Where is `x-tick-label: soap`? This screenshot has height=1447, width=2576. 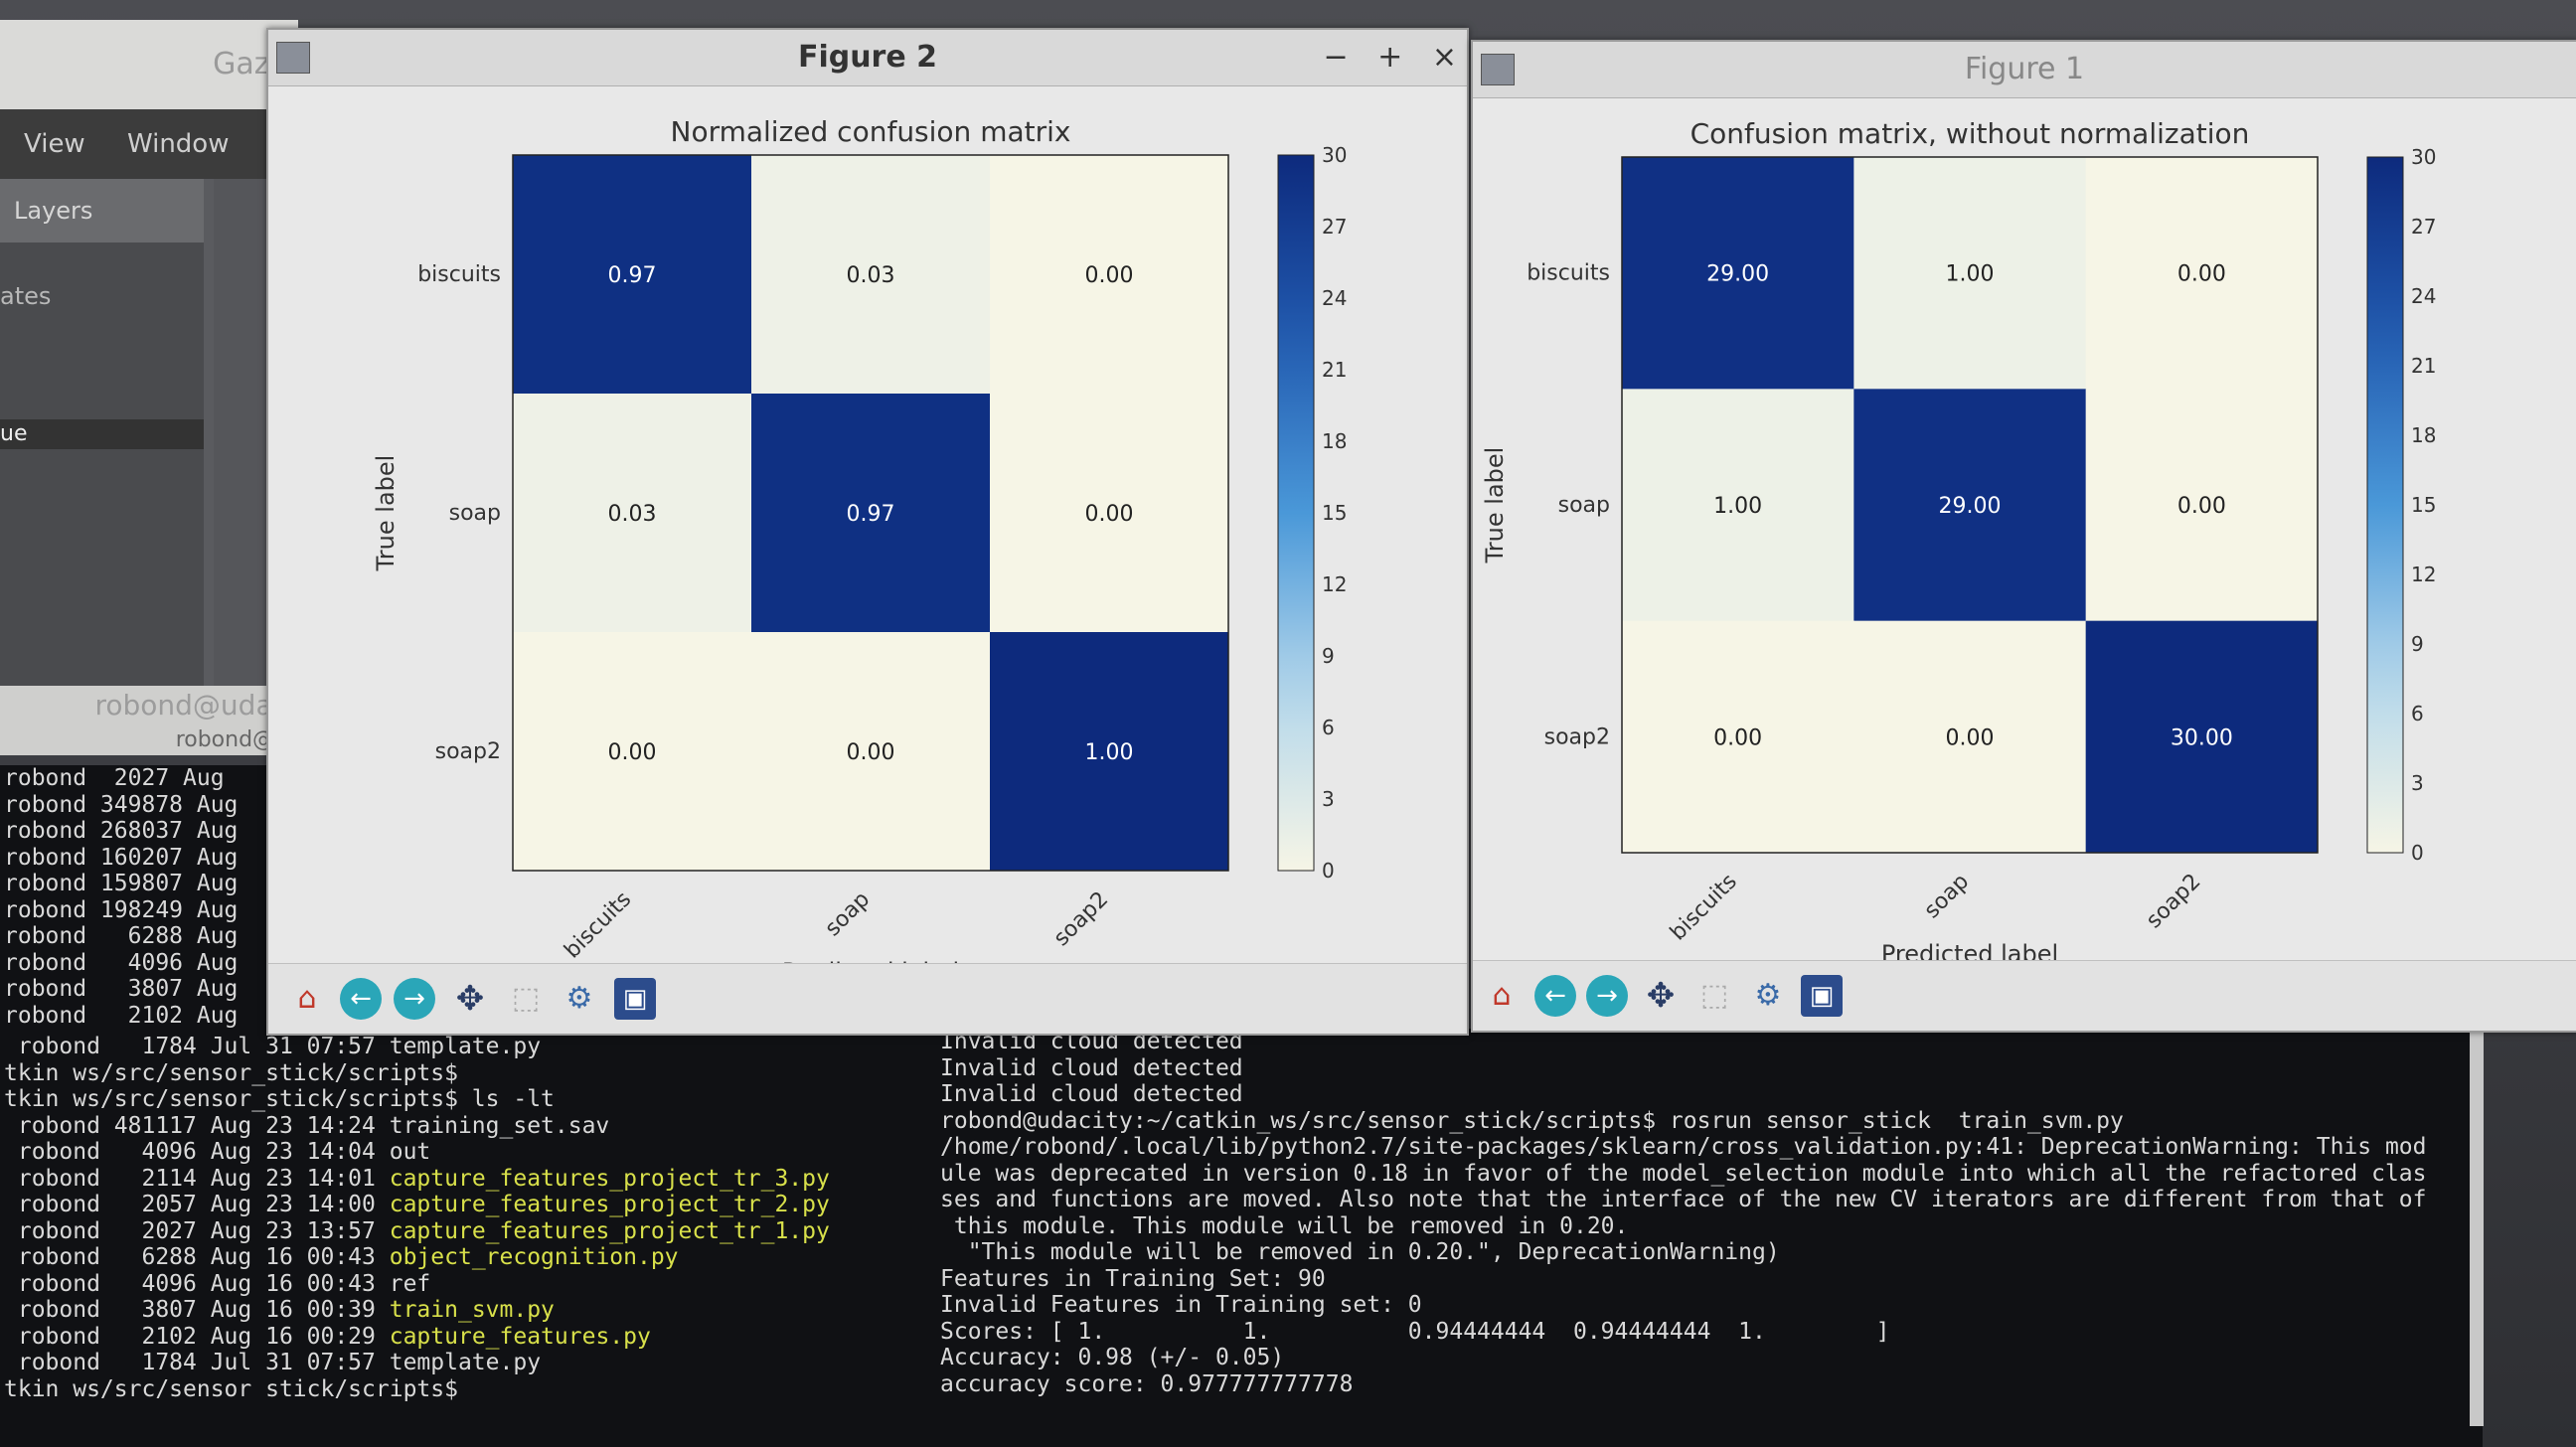
x-tick-label: soap is located at coordinates (1947, 897).